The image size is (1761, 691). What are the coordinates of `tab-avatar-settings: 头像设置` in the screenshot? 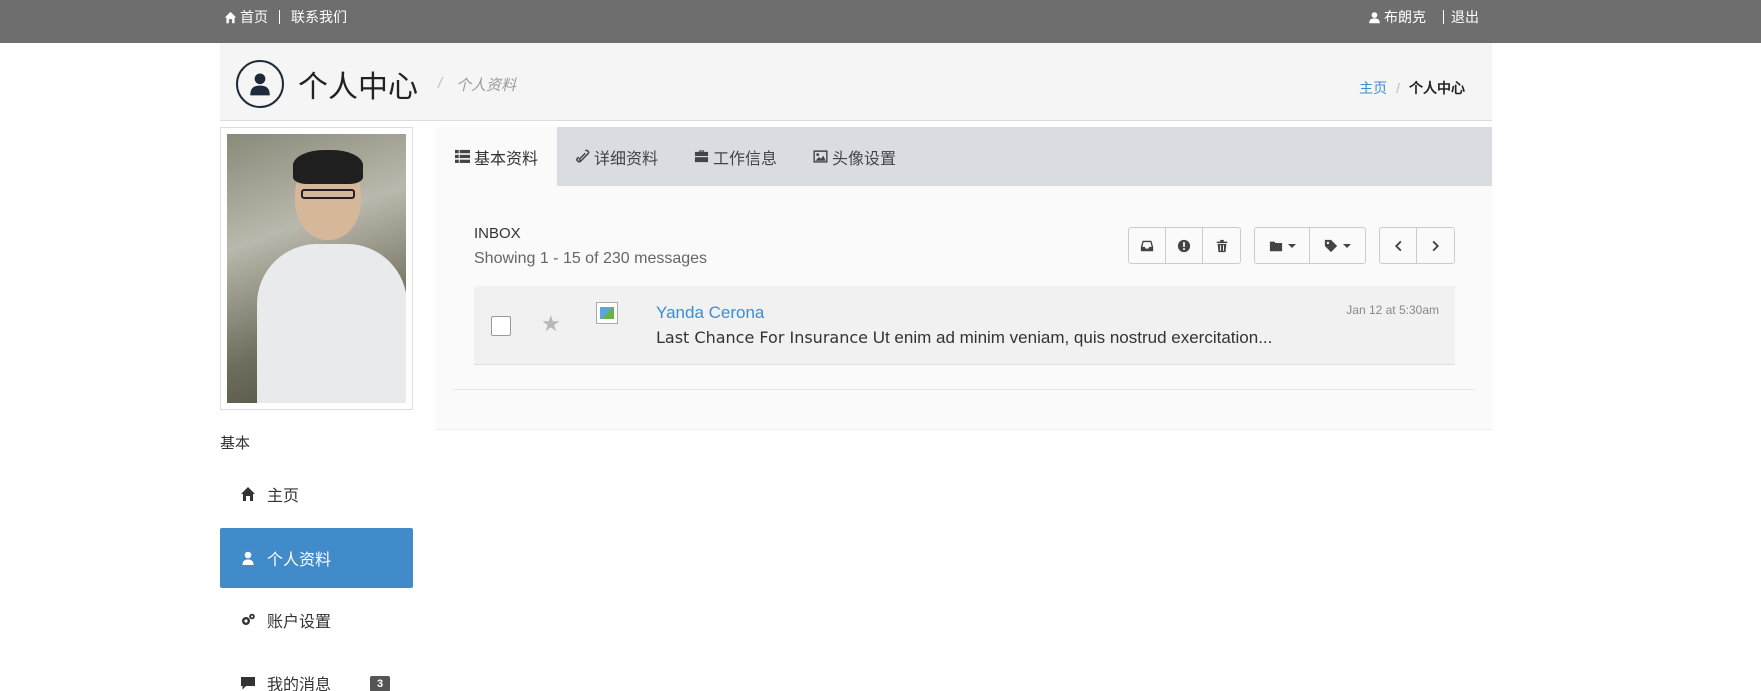 It's located at (854, 156).